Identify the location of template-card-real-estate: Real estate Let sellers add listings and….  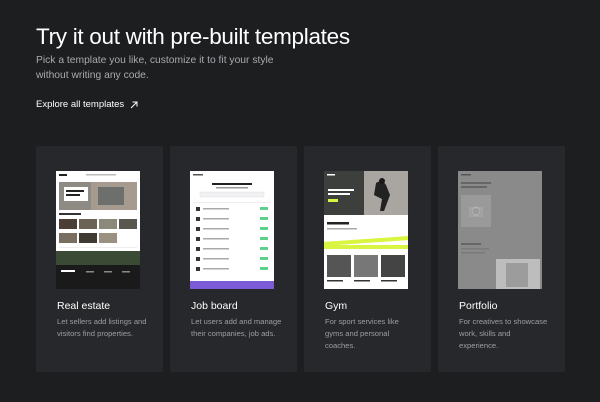
(99, 259).